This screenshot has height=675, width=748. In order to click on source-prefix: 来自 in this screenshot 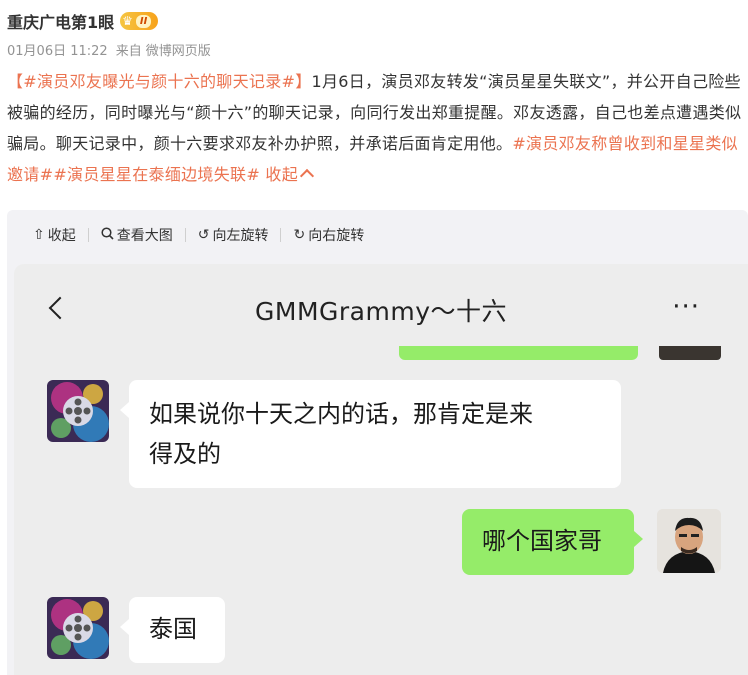, I will do `click(128, 51)`.